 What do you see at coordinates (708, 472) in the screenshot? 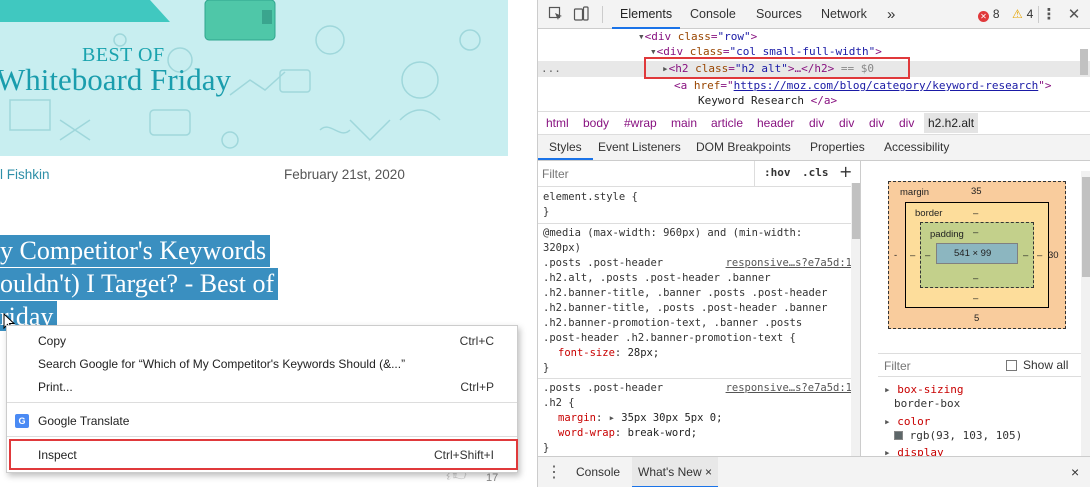
I see `close-tab-icon: ×` at bounding box center [708, 472].